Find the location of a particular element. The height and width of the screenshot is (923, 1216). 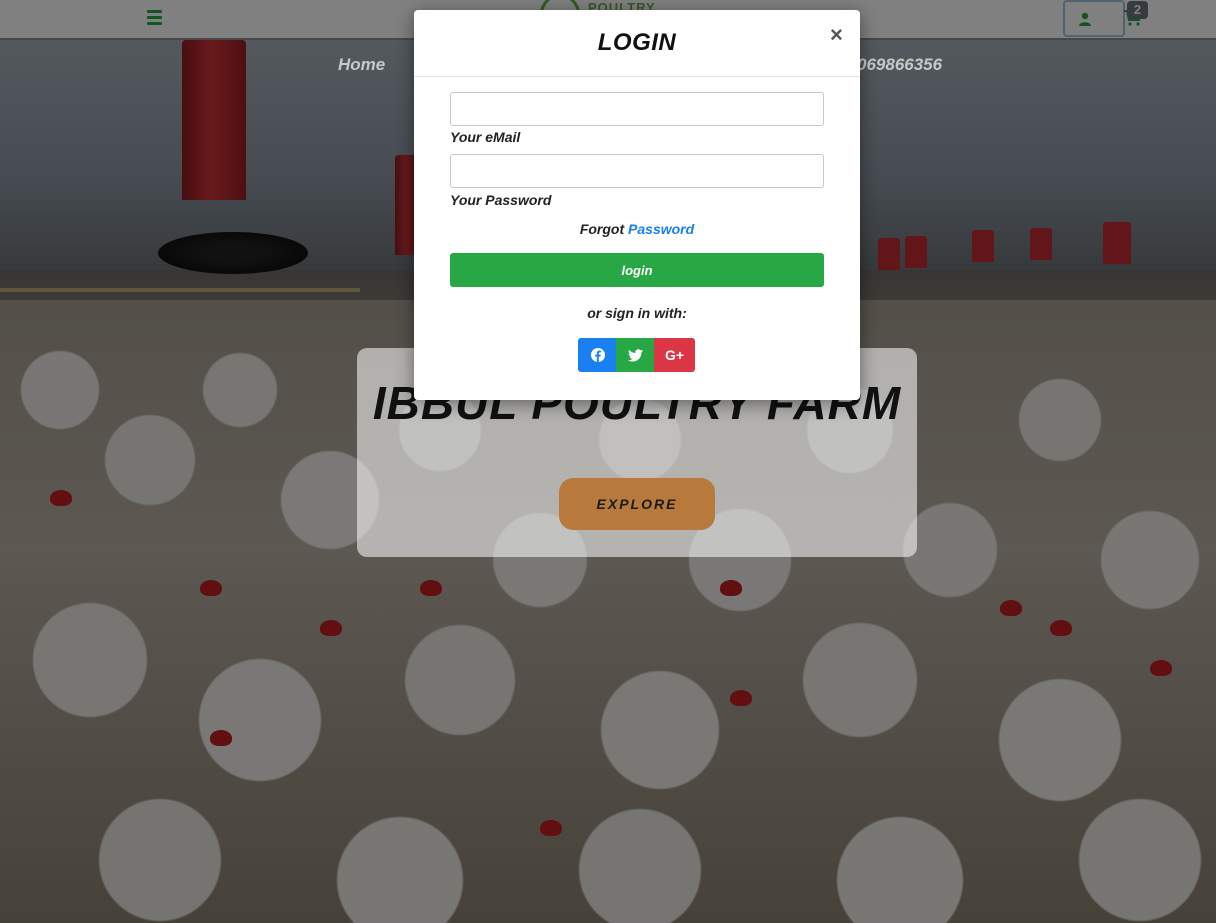

google-plus-login-button: G+ is located at coordinates (674, 355).